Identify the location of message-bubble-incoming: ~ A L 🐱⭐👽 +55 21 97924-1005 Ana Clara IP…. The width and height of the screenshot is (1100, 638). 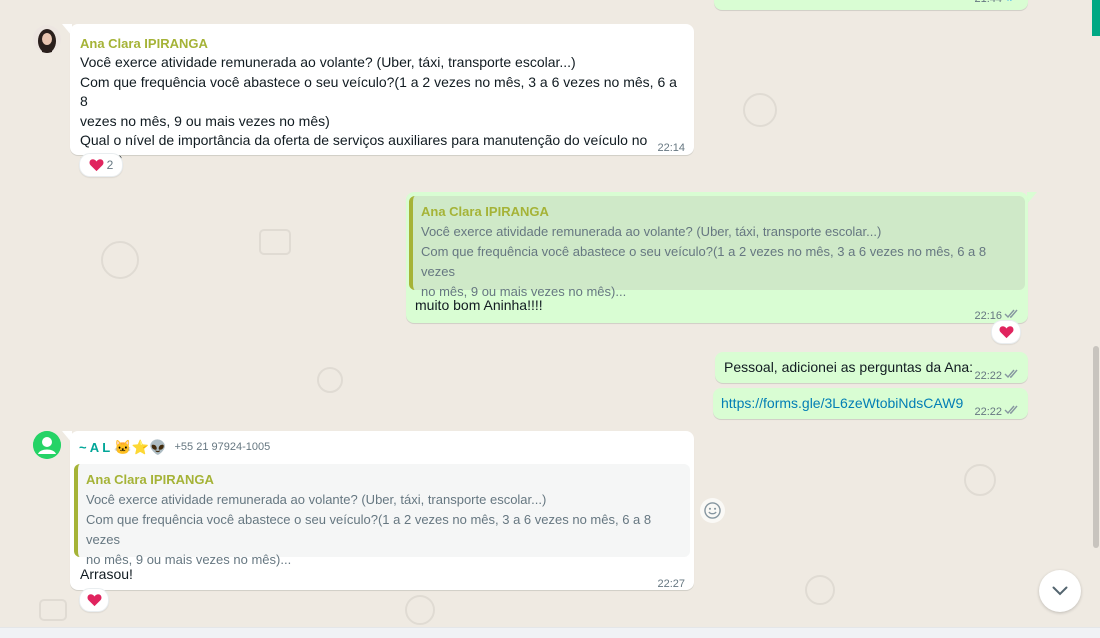
(382, 510).